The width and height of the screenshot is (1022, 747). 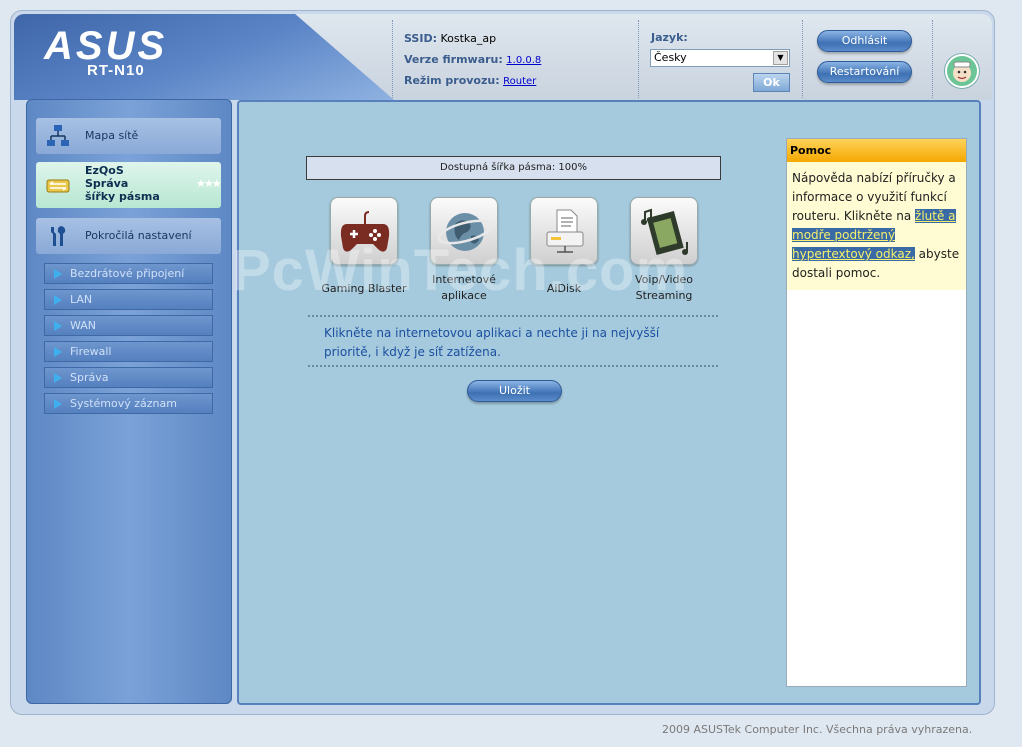 I want to click on app-label-line: Internetové, so click(x=464, y=279).